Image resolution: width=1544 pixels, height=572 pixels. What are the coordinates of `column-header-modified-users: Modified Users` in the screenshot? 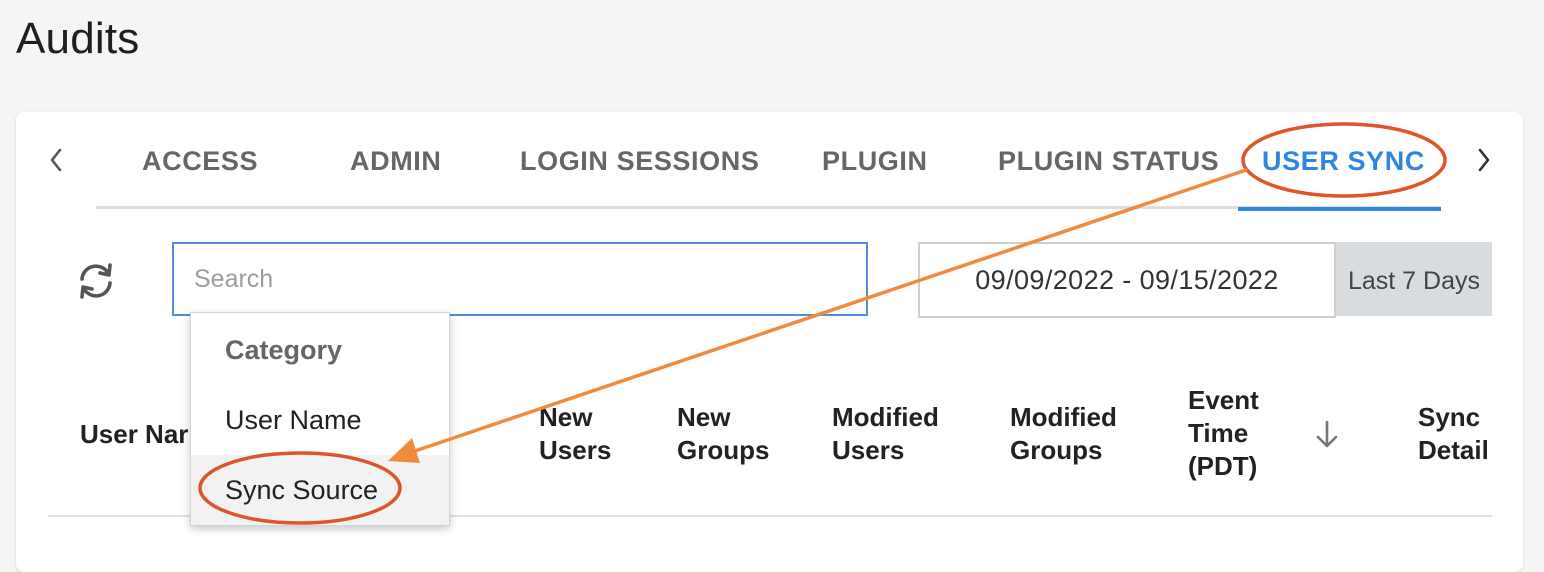 It's located at (885, 434).